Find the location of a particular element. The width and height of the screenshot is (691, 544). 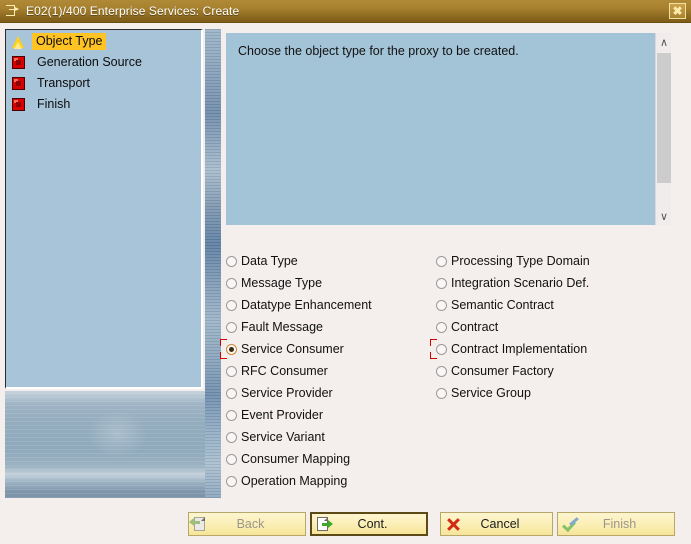

sidebar-item-label: Object Type is located at coordinates (69, 41).